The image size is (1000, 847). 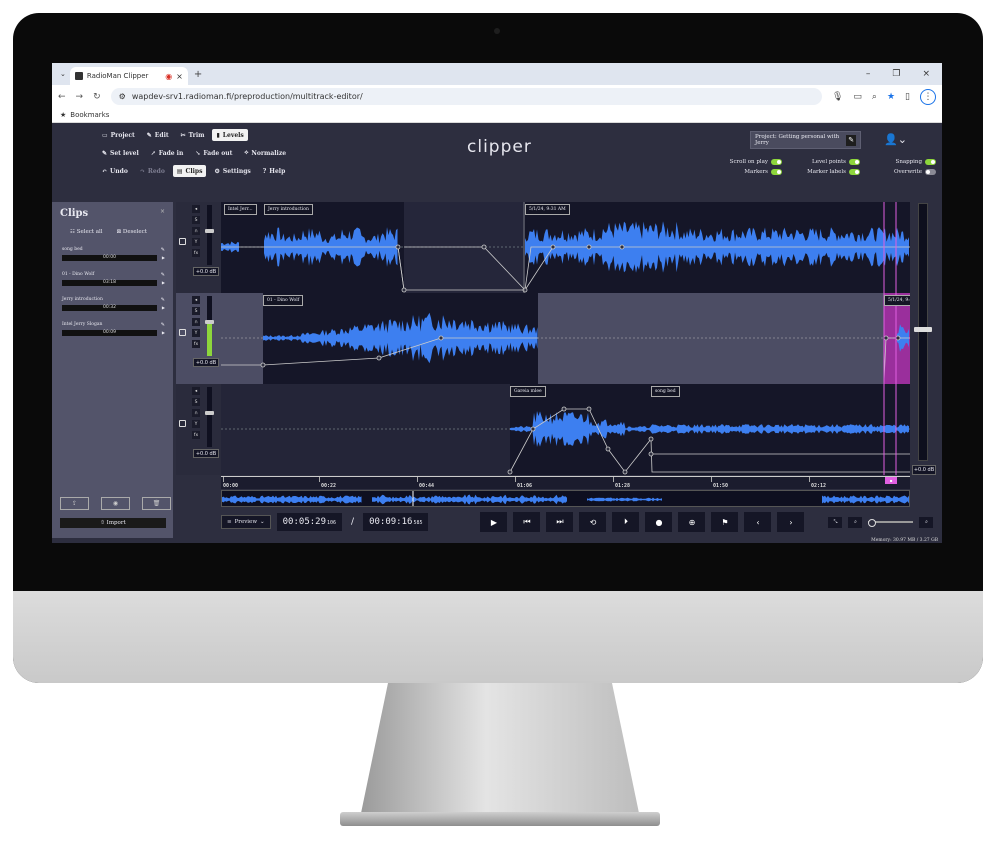 What do you see at coordinates (128, 76) in the screenshot?
I see `browser-tab: RadioMan Clipper ◉ ×` at bounding box center [128, 76].